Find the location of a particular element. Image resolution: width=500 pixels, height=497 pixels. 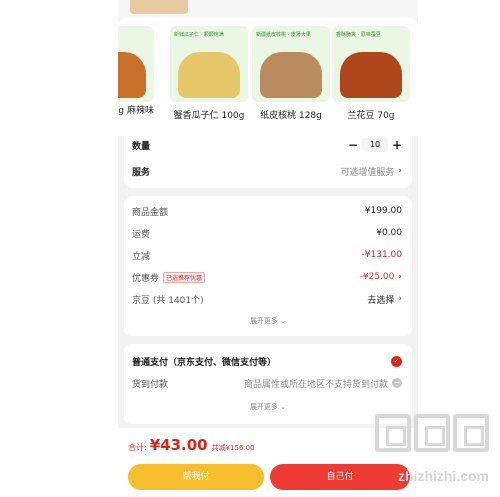

expand-more-summary: 展开更多 ⌄ is located at coordinates (268, 321).